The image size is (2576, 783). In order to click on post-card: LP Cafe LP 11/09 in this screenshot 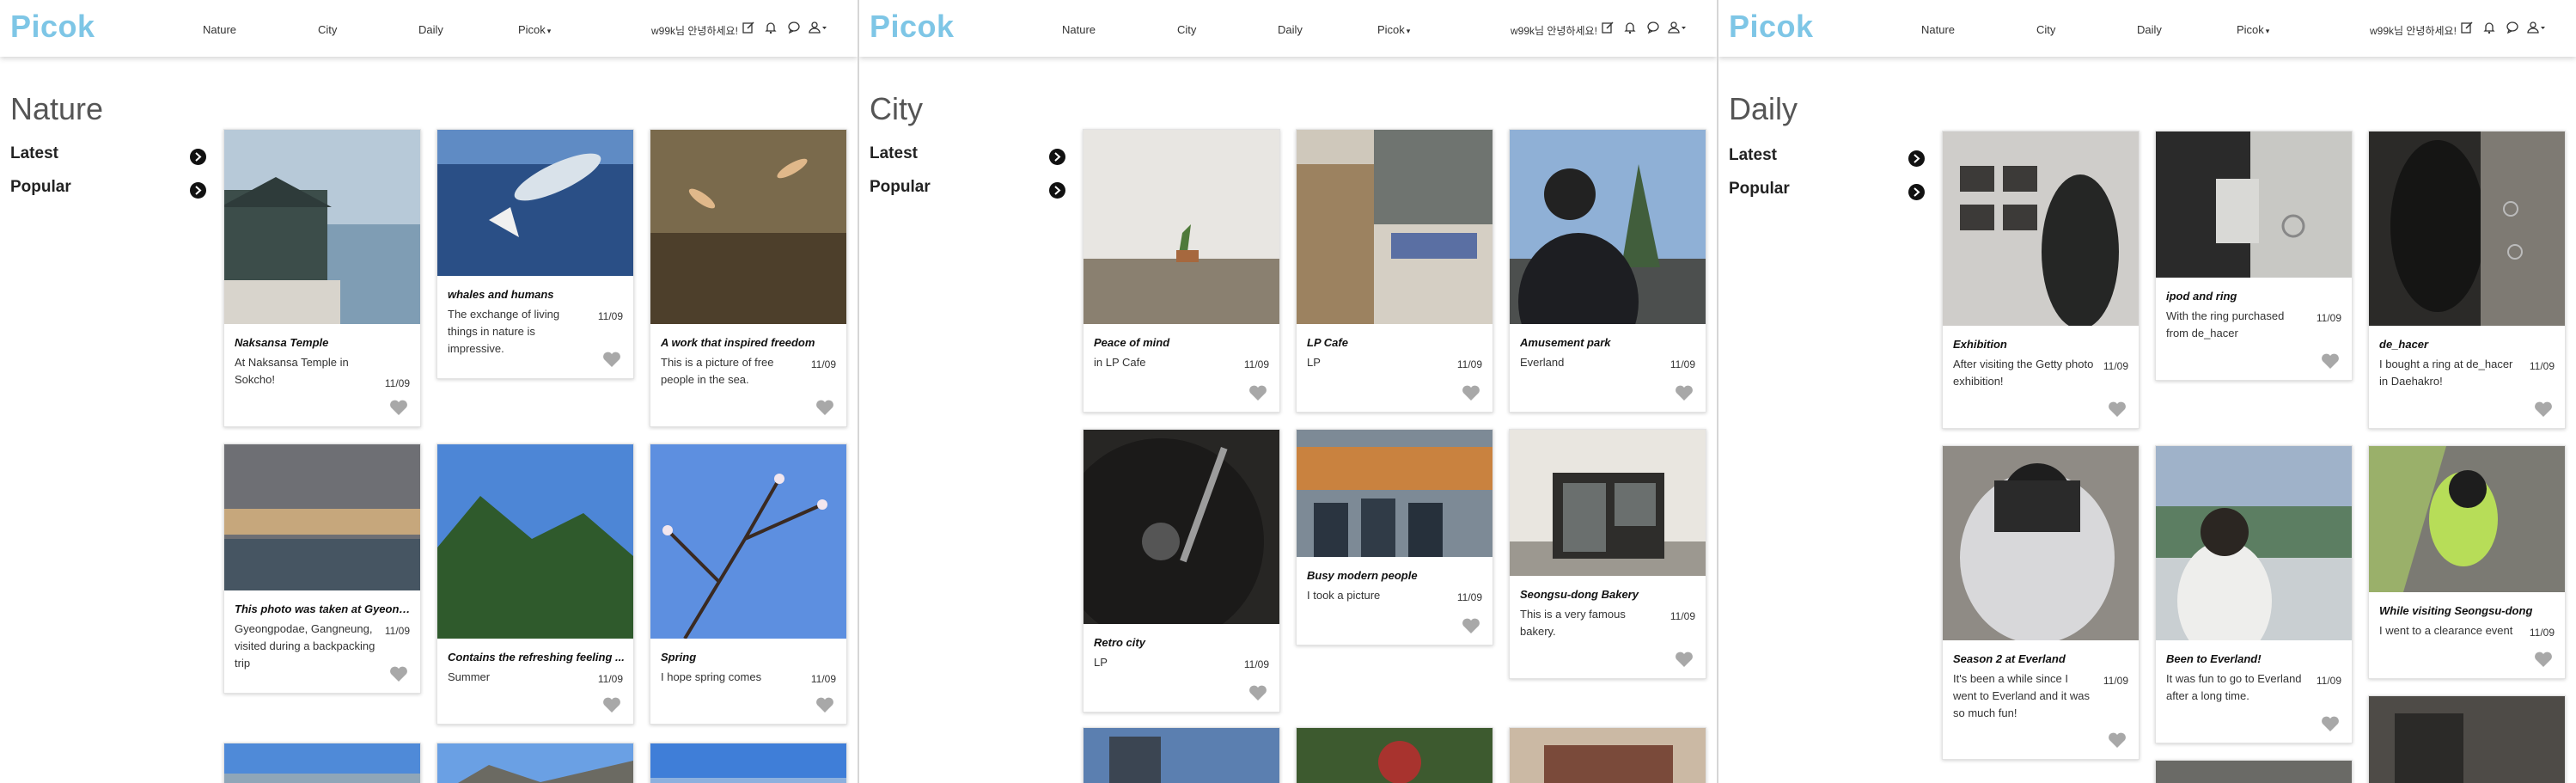, I will do `click(1394, 271)`.